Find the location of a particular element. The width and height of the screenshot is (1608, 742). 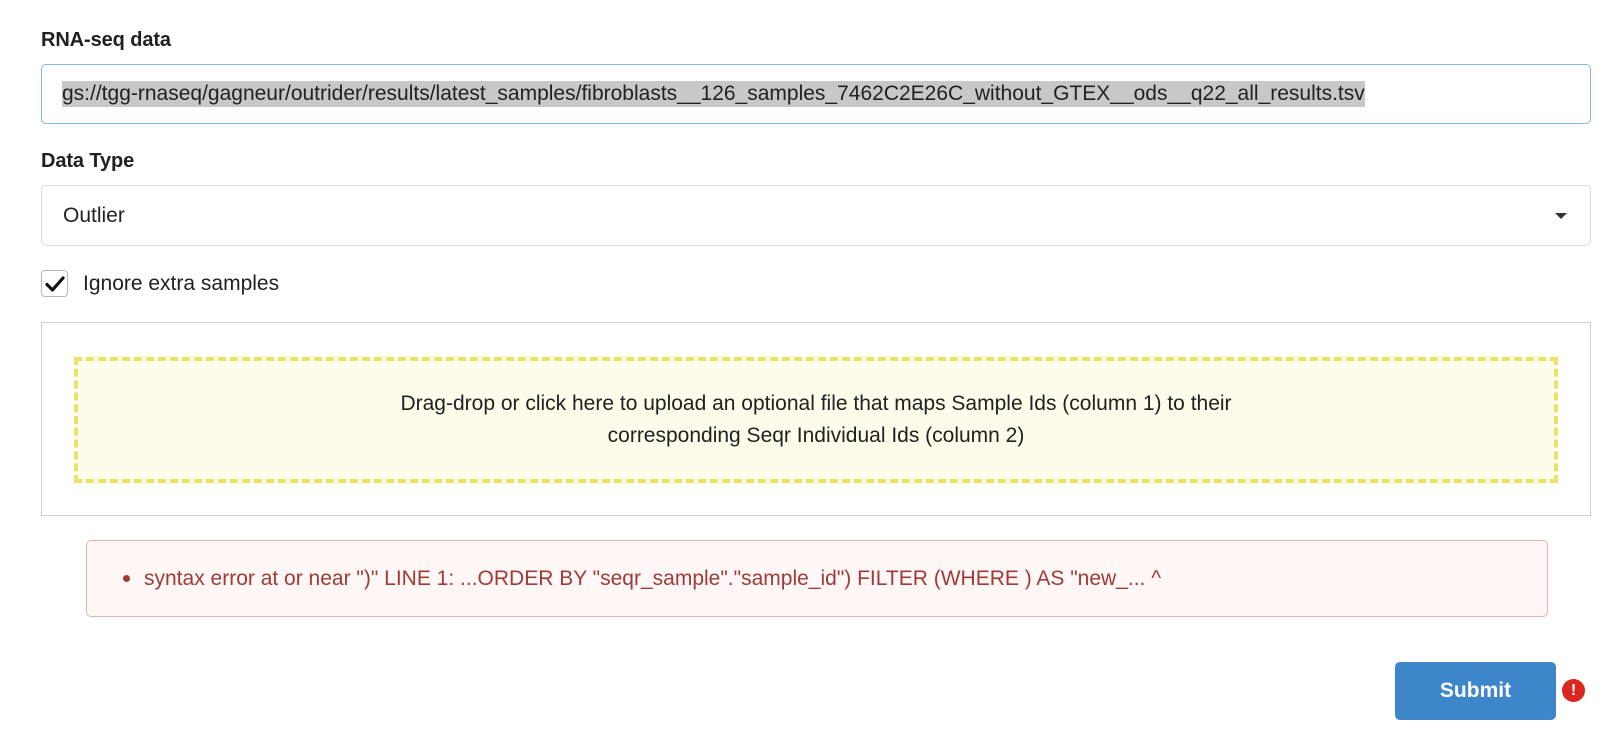

ignore-extra-samples-row: Ignore extra samples is located at coordinates (160, 283).